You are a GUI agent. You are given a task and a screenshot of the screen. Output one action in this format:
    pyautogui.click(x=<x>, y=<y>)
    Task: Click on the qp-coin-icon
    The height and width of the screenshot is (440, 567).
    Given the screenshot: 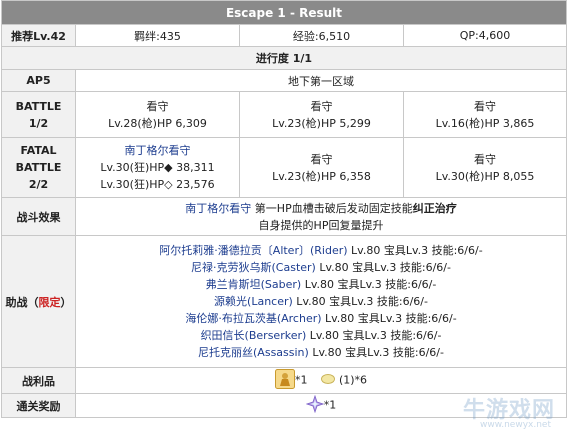 What is the action you would take?
    pyautogui.click(x=328, y=380)
    